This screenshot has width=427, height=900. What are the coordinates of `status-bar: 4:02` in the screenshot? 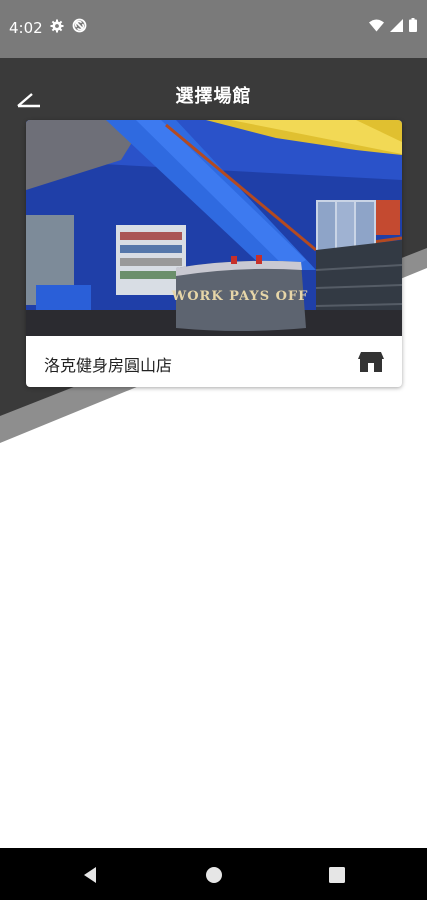 It's located at (213, 29).